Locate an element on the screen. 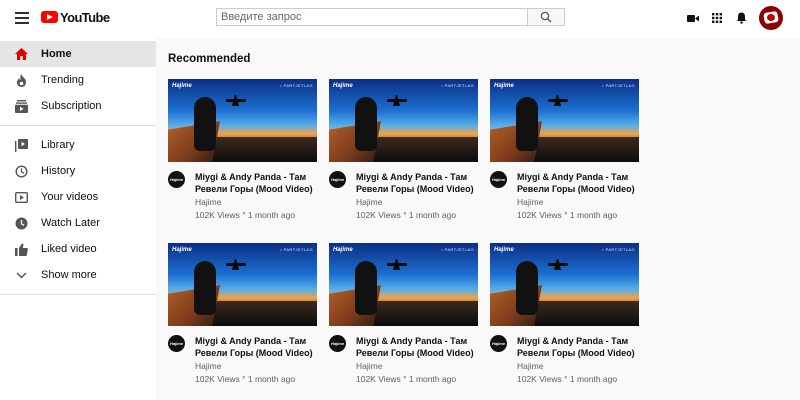 This screenshot has height=400, width=800. menu-icon is located at coordinates (22, 19).